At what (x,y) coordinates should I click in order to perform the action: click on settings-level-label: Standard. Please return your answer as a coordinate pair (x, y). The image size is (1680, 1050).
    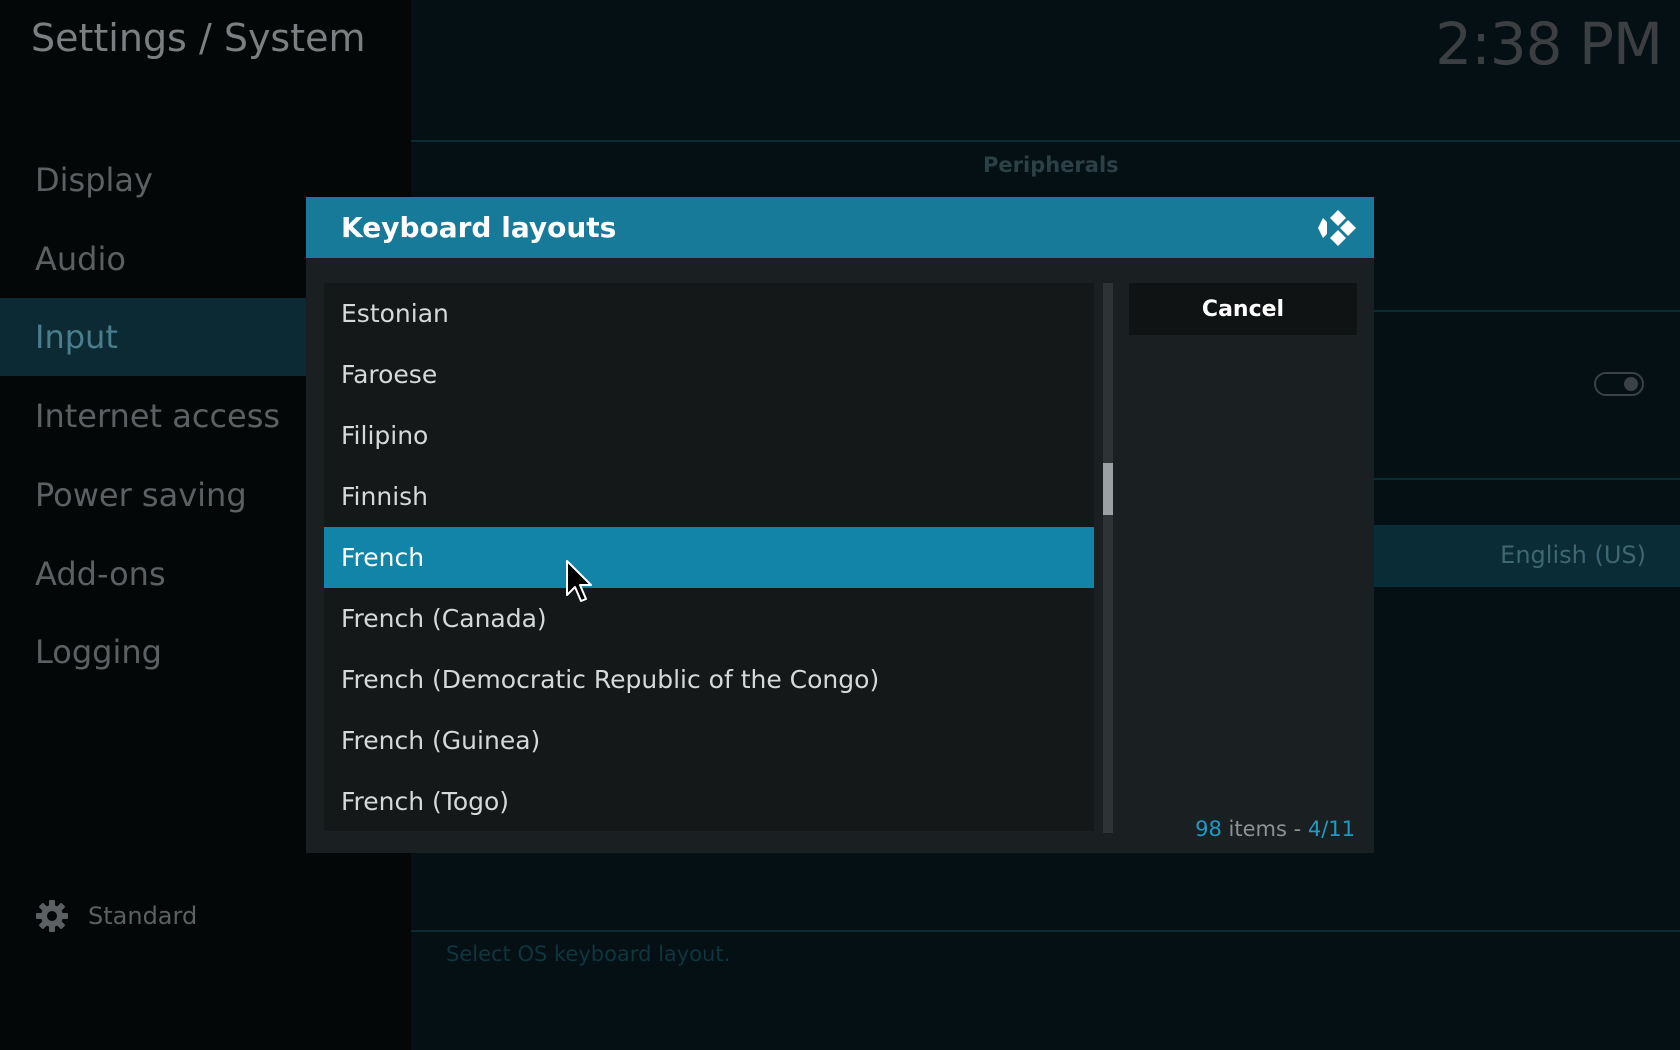
    Looking at the image, I should click on (143, 916).